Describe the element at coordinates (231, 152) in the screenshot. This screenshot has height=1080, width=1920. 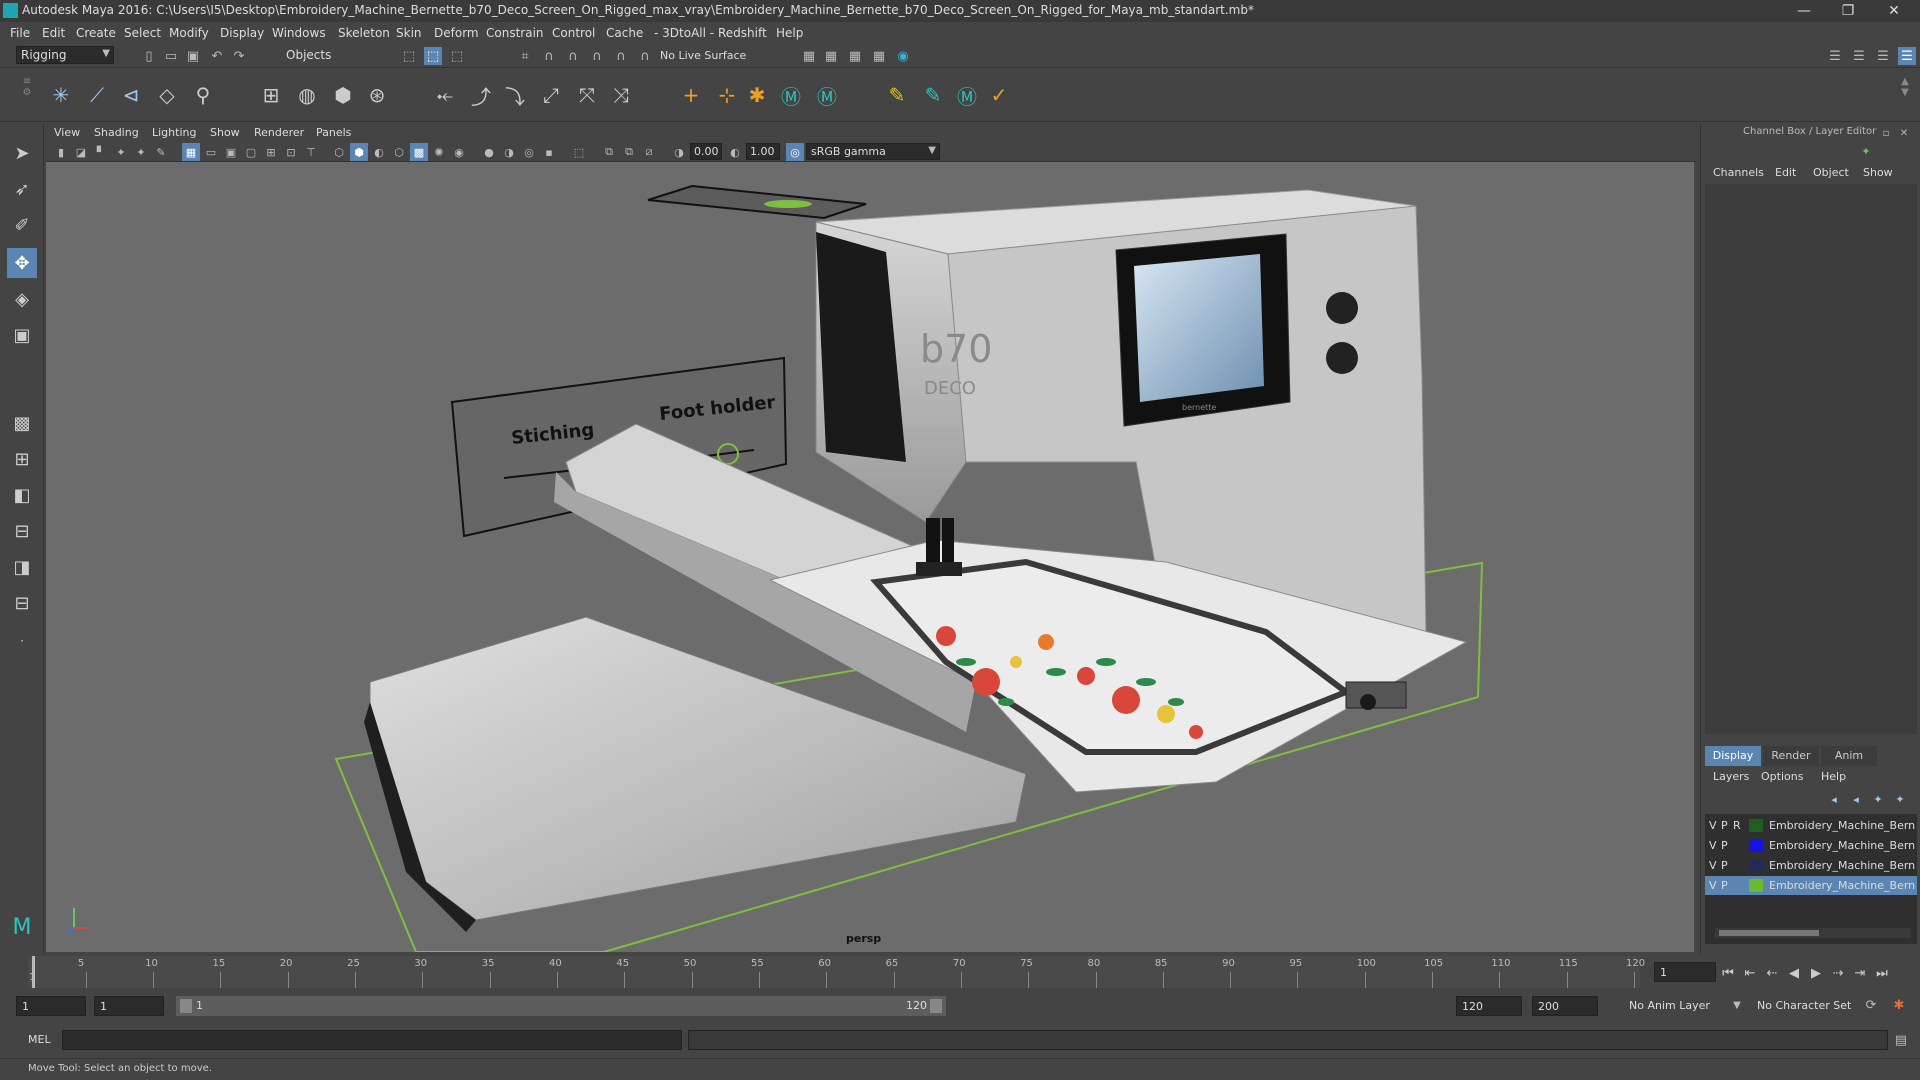
I see `resolution-gate-icon: ▣` at that location.